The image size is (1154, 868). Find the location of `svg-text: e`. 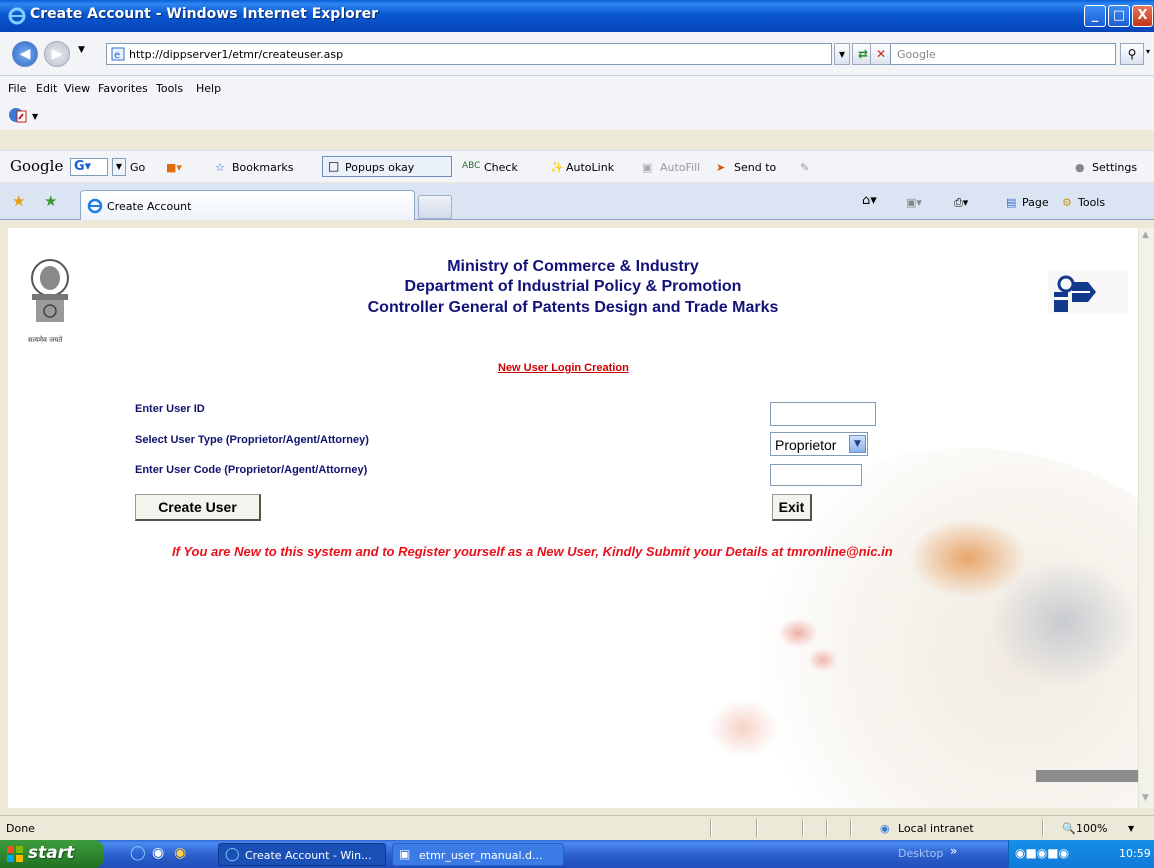

svg-text: e is located at coordinates (117, 55).